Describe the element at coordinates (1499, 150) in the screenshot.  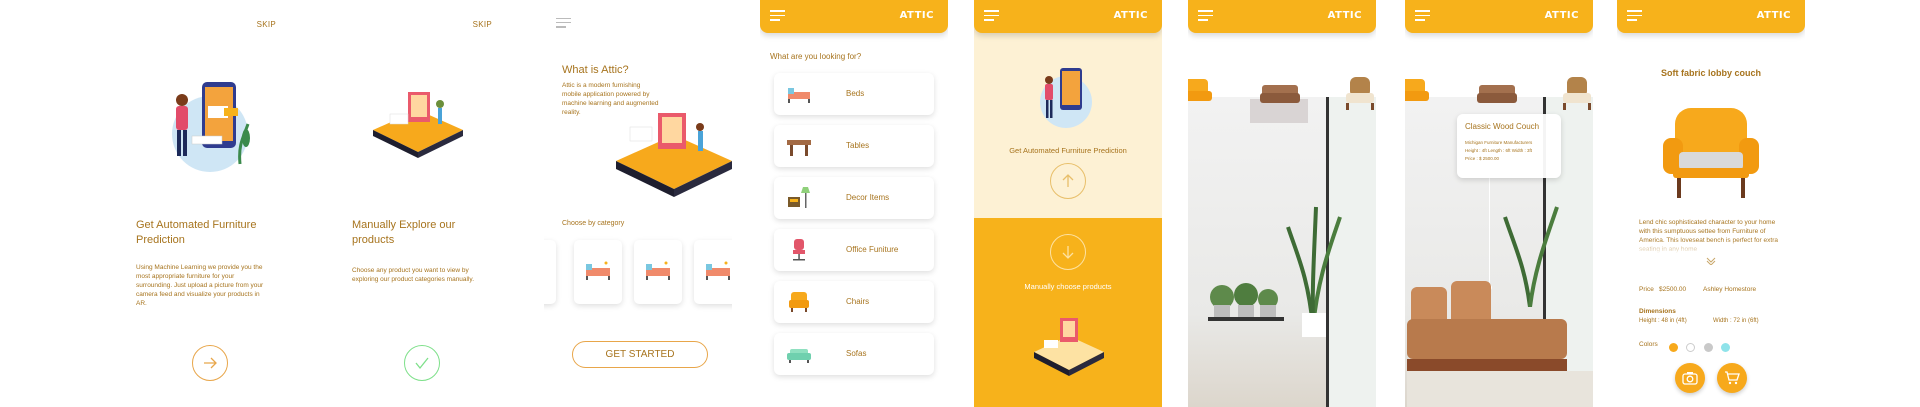
I see `product-info-dimensions: Height : 4ft Length : 6ft Width : 3ft` at that location.